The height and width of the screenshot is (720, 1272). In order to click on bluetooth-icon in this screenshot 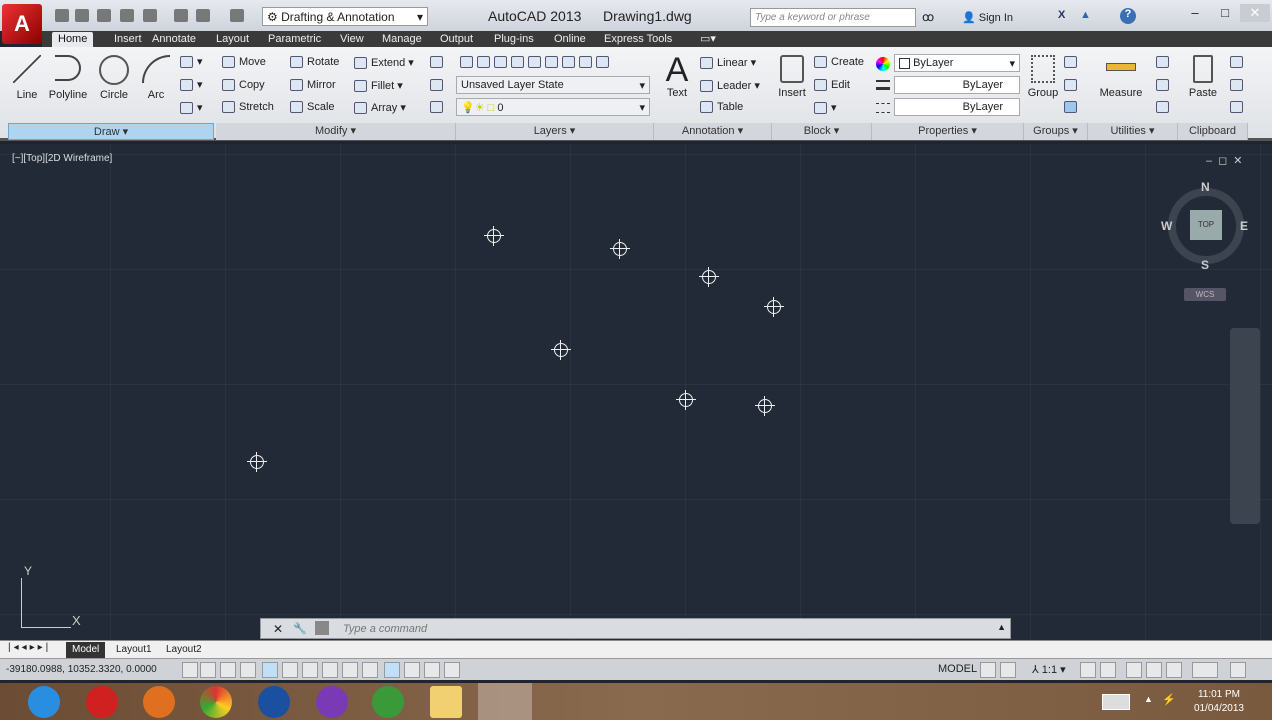, I will do `click(274, 702)`.